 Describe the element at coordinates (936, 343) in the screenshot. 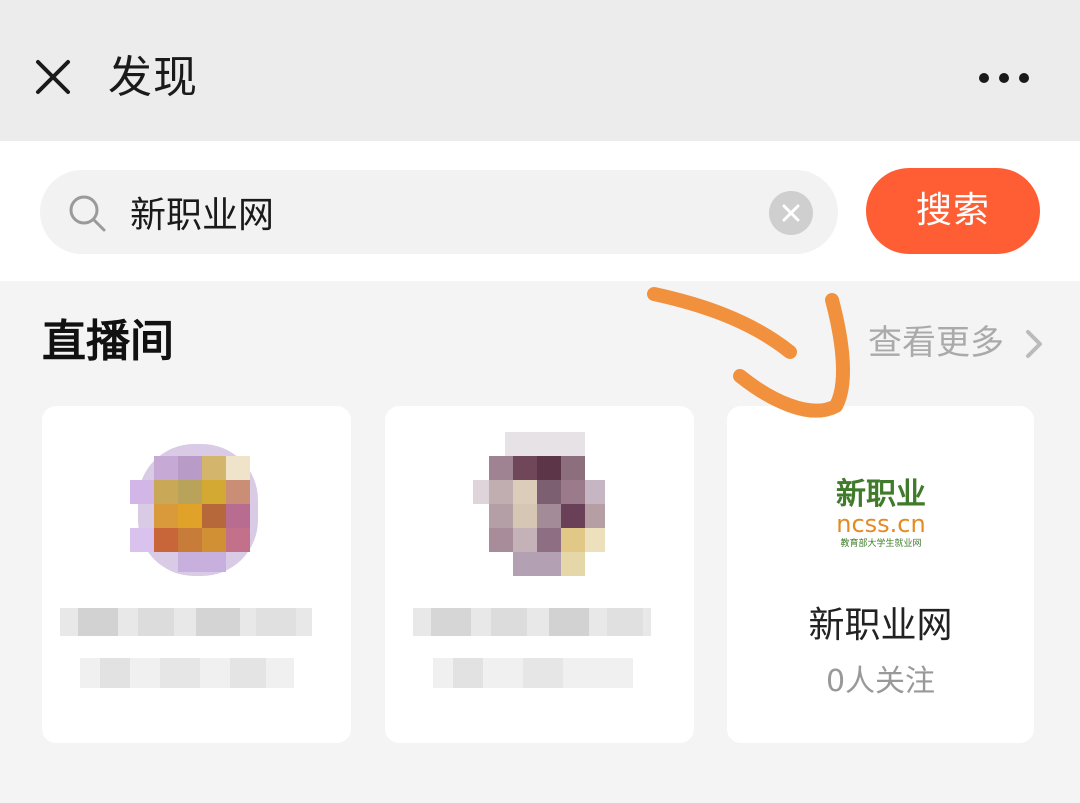

I see `view-more-link: 查看更多` at that location.